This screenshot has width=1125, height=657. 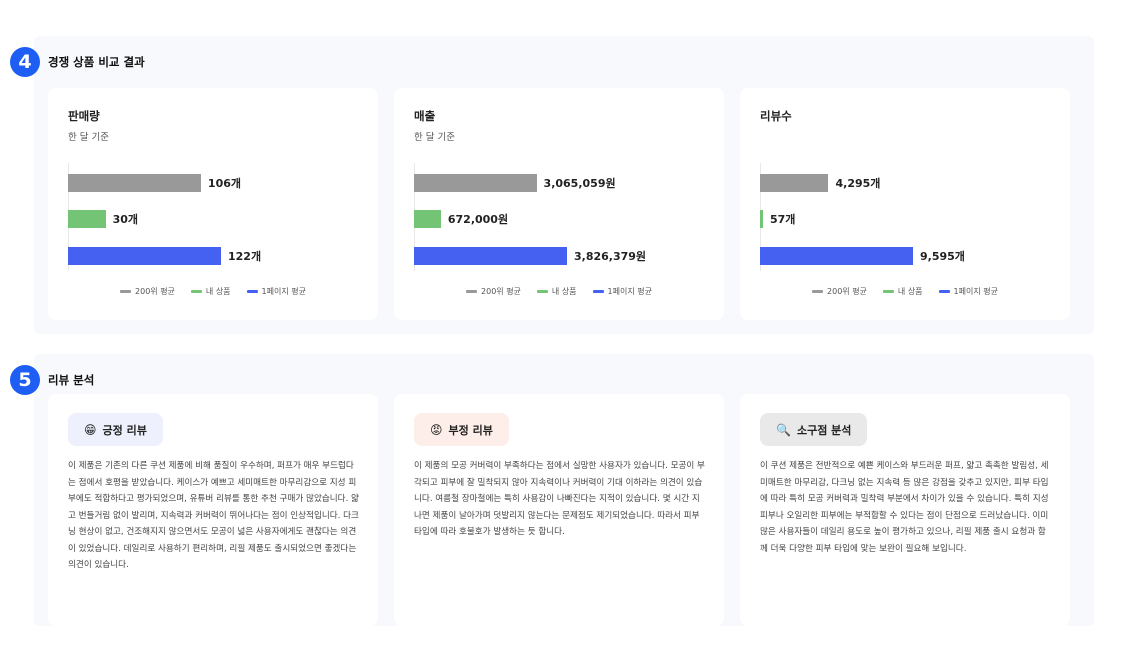 What do you see at coordinates (125, 219) in the screenshot?
I see `bar-value-label: 30개` at bounding box center [125, 219].